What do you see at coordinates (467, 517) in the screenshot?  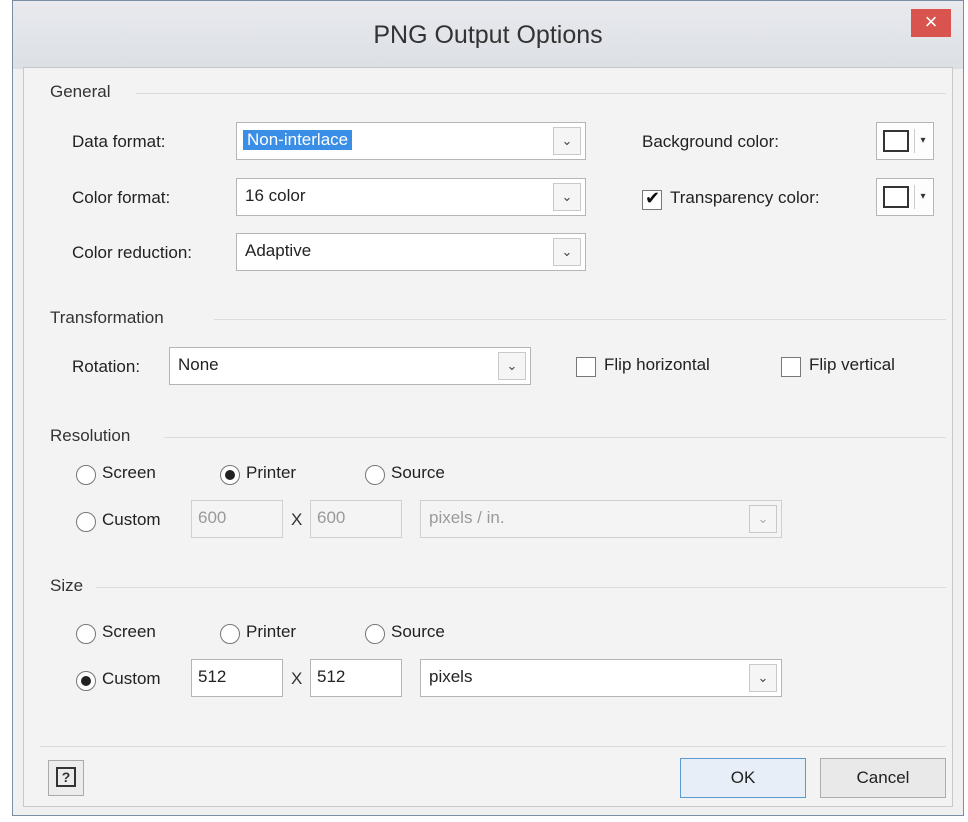 I see `resolution-unit-value: pixels / in.` at bounding box center [467, 517].